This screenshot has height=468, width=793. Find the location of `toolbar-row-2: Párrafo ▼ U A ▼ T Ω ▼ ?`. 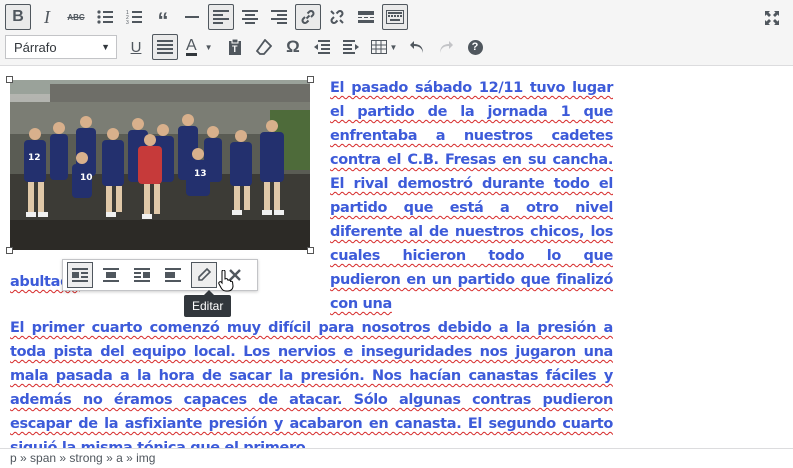

toolbar-row-2: Párrafo ▼ U A ▼ T Ω ▼ ? is located at coordinates (248, 47).